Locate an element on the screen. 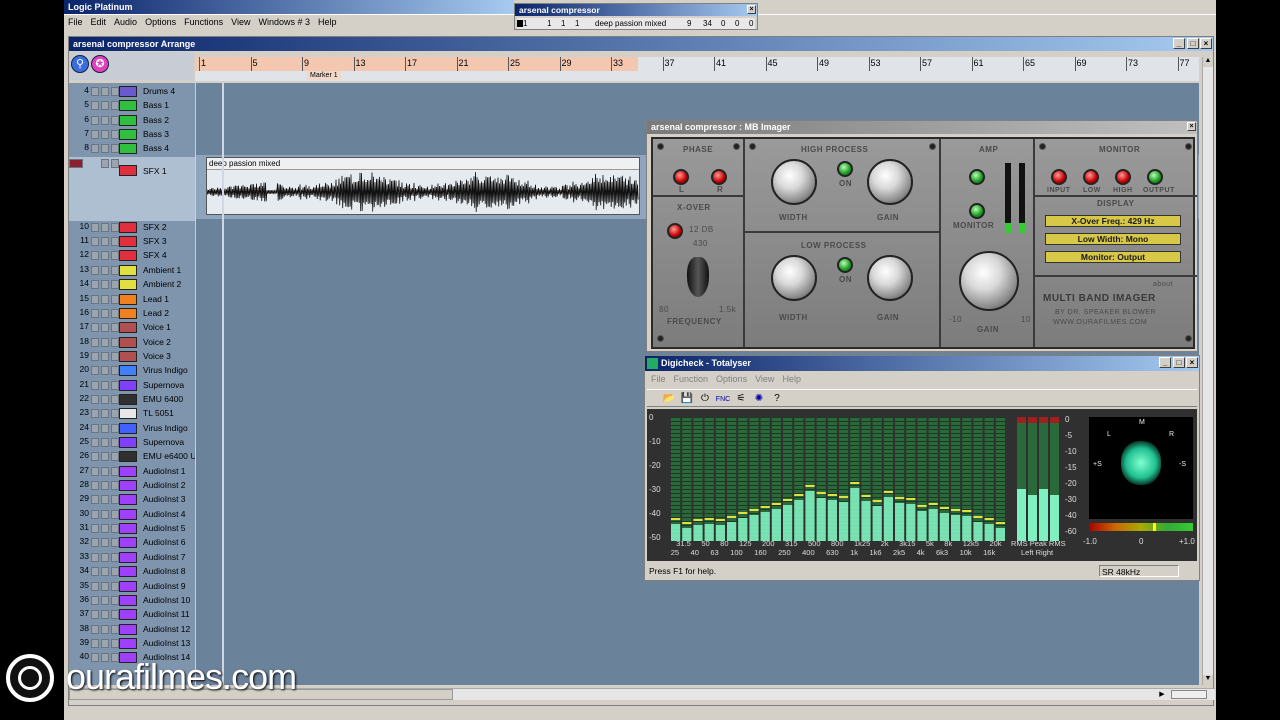  track-row: 36 AudioInst 10 is located at coordinates (135, 601).